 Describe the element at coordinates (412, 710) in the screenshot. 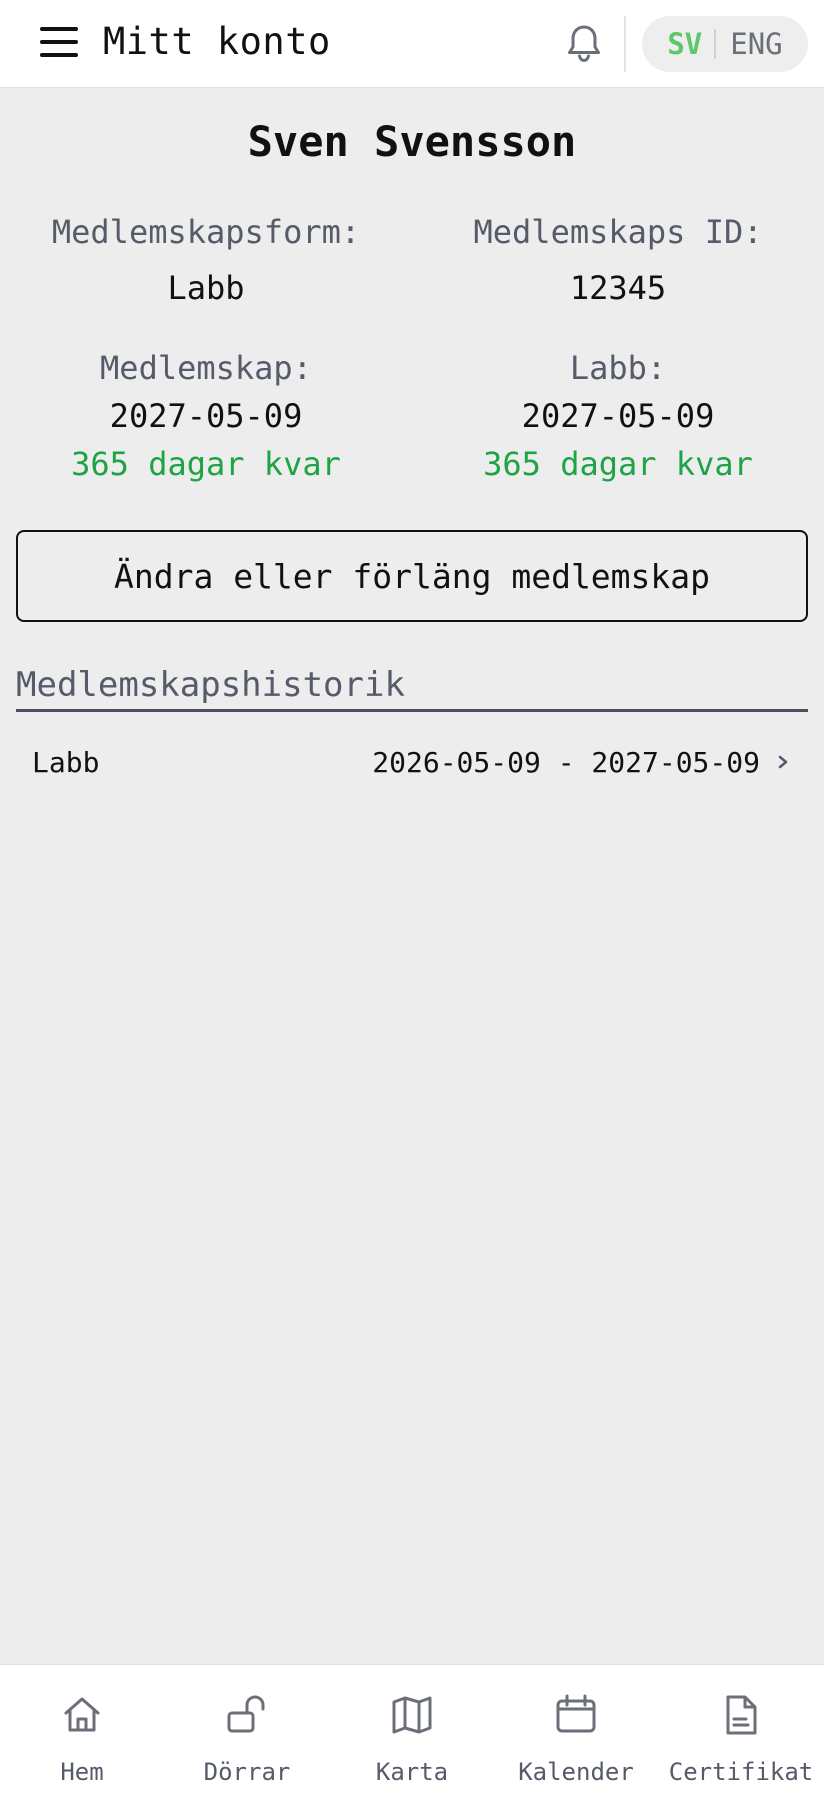

I see `history-divider` at that location.